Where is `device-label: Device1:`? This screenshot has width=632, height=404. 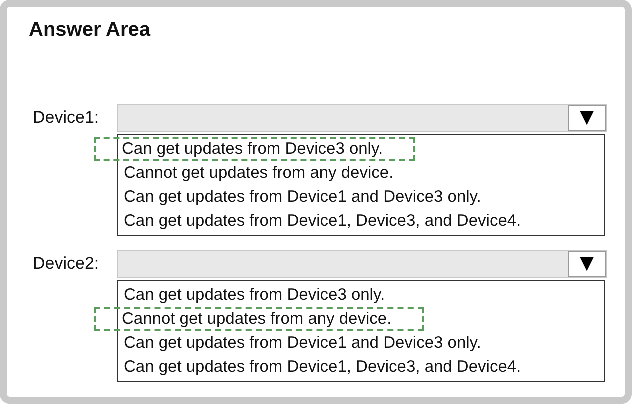
device-label: Device1: is located at coordinates (66, 118).